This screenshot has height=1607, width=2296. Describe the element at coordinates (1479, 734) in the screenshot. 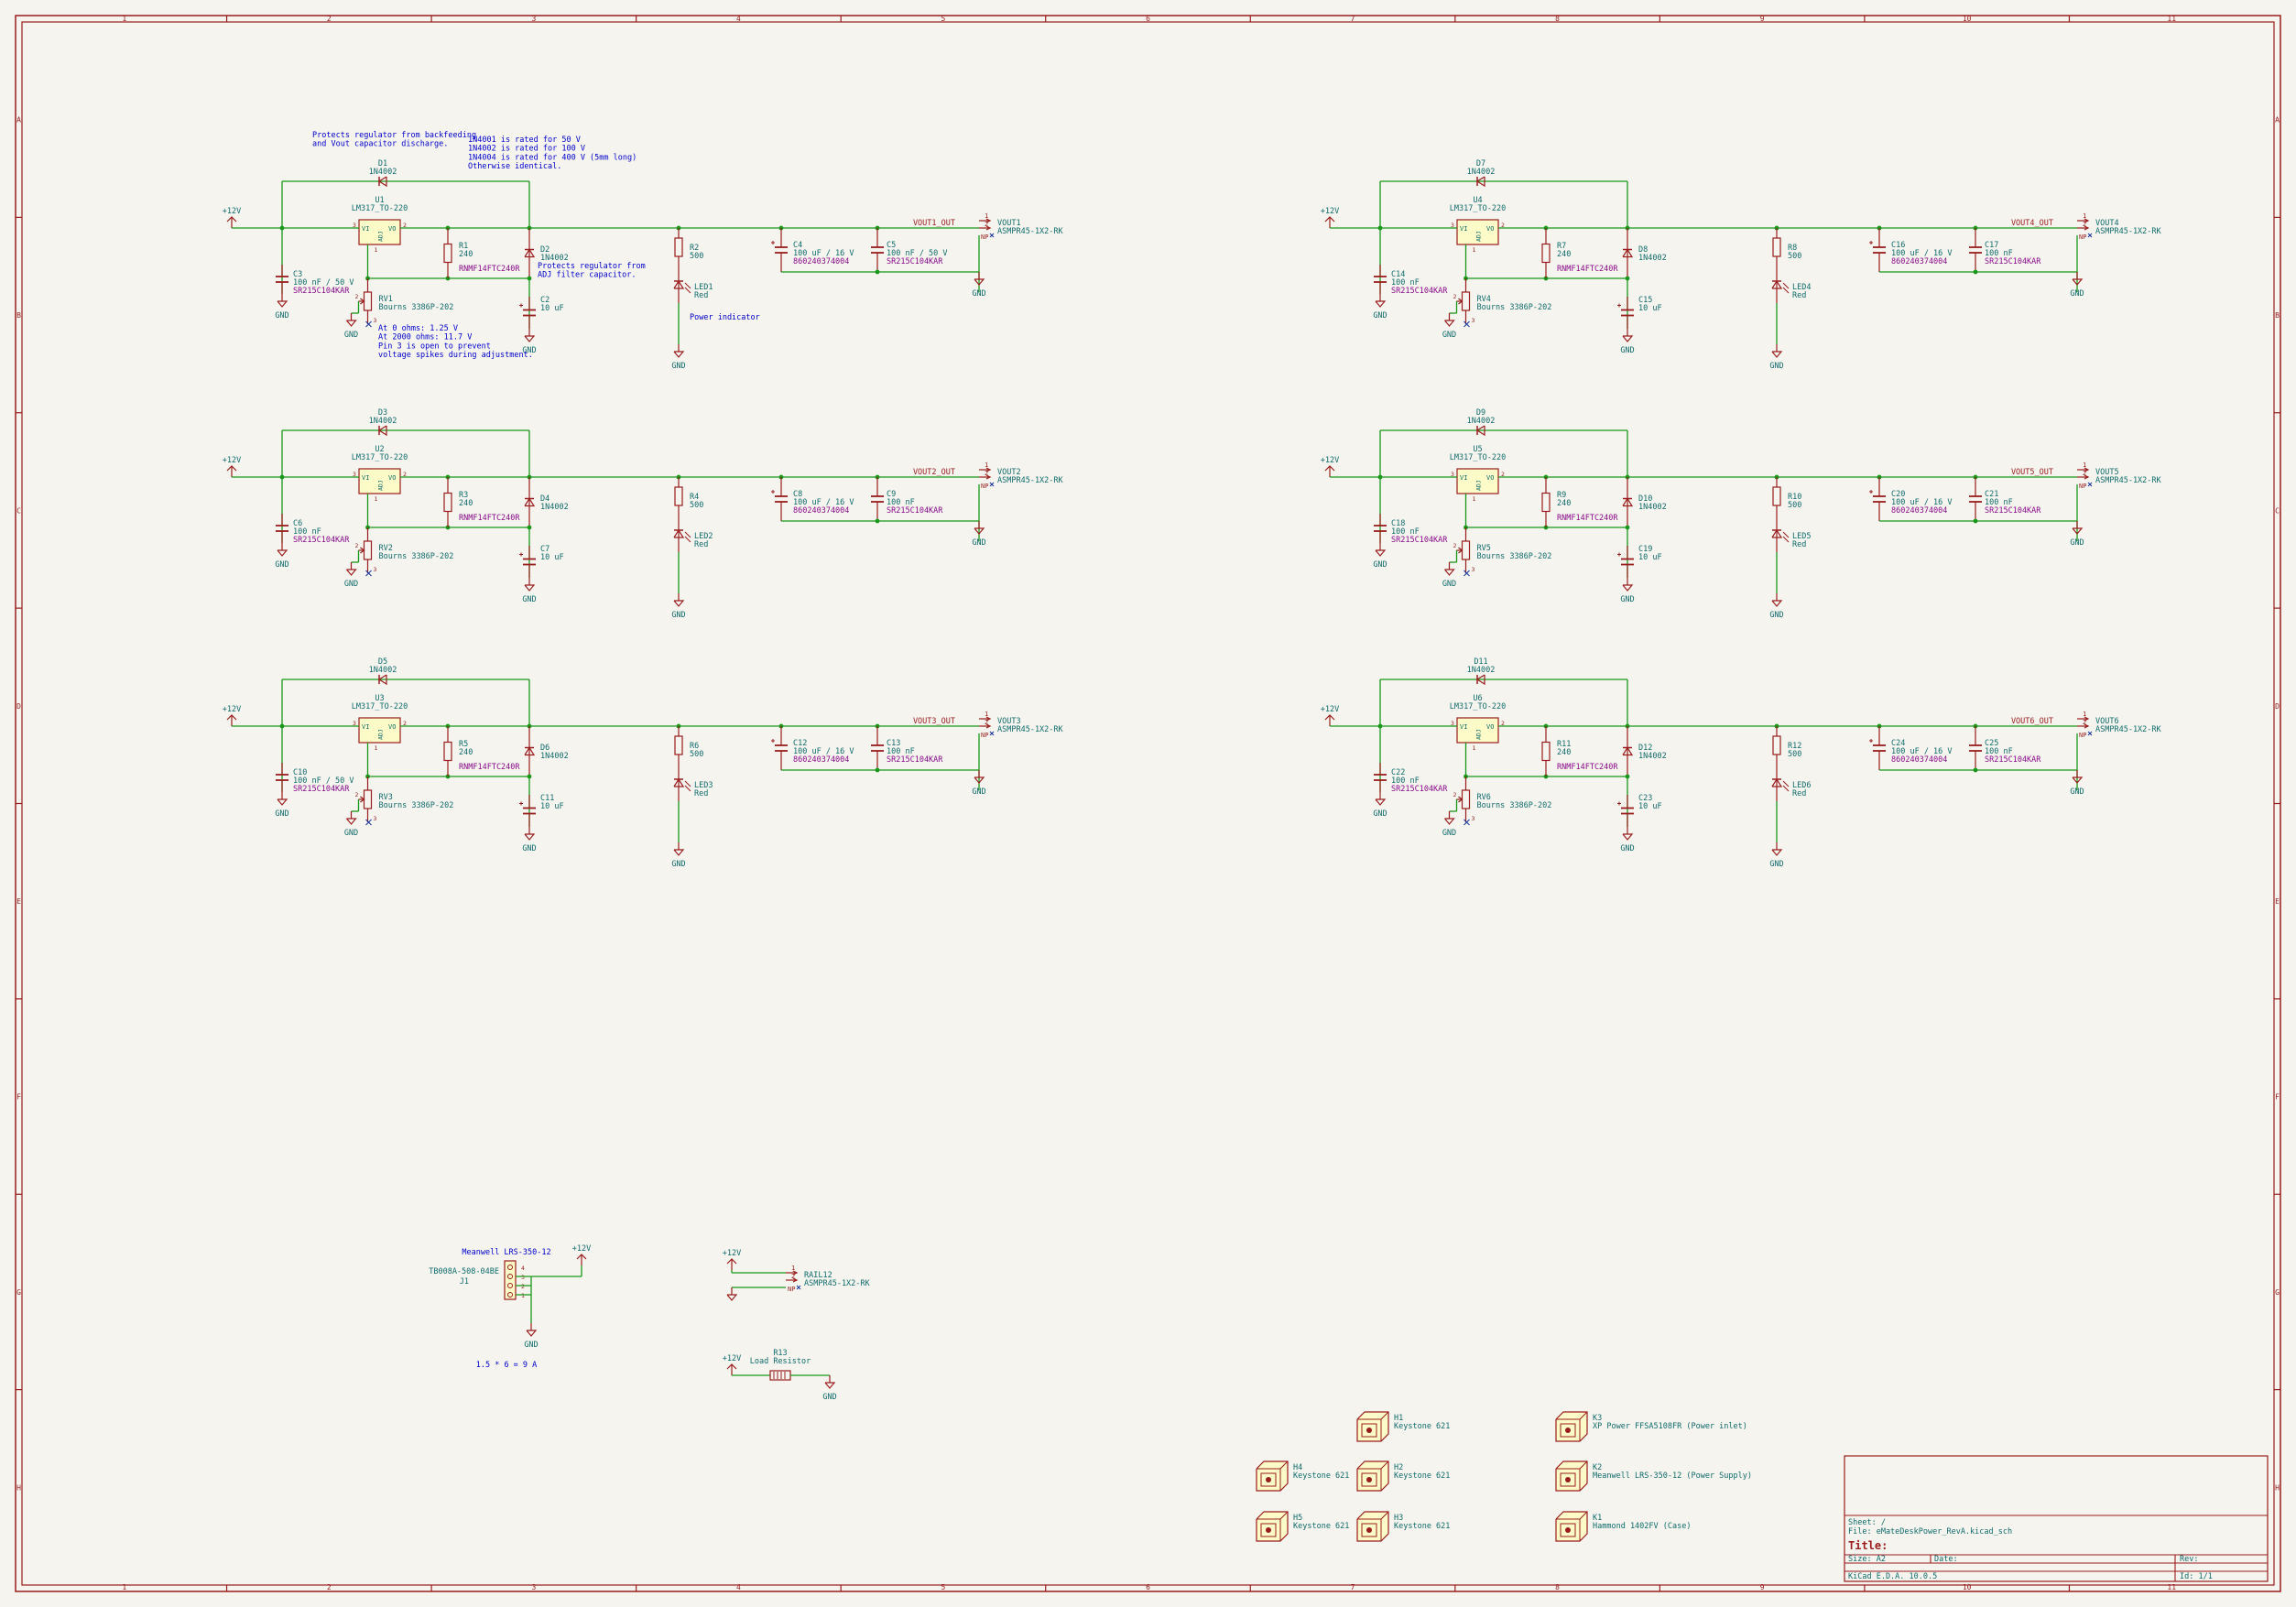

I see `pin-adj-label: ADJ` at that location.